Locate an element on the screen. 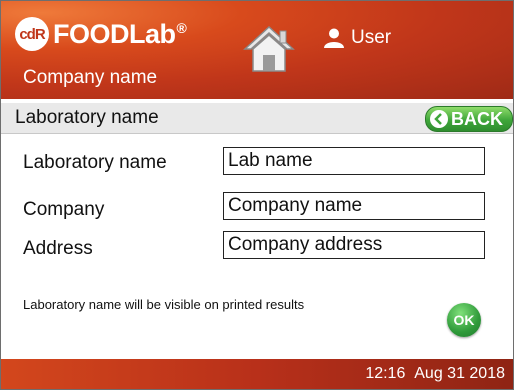 The image size is (514, 390). company-label: Company is located at coordinates (64, 209).